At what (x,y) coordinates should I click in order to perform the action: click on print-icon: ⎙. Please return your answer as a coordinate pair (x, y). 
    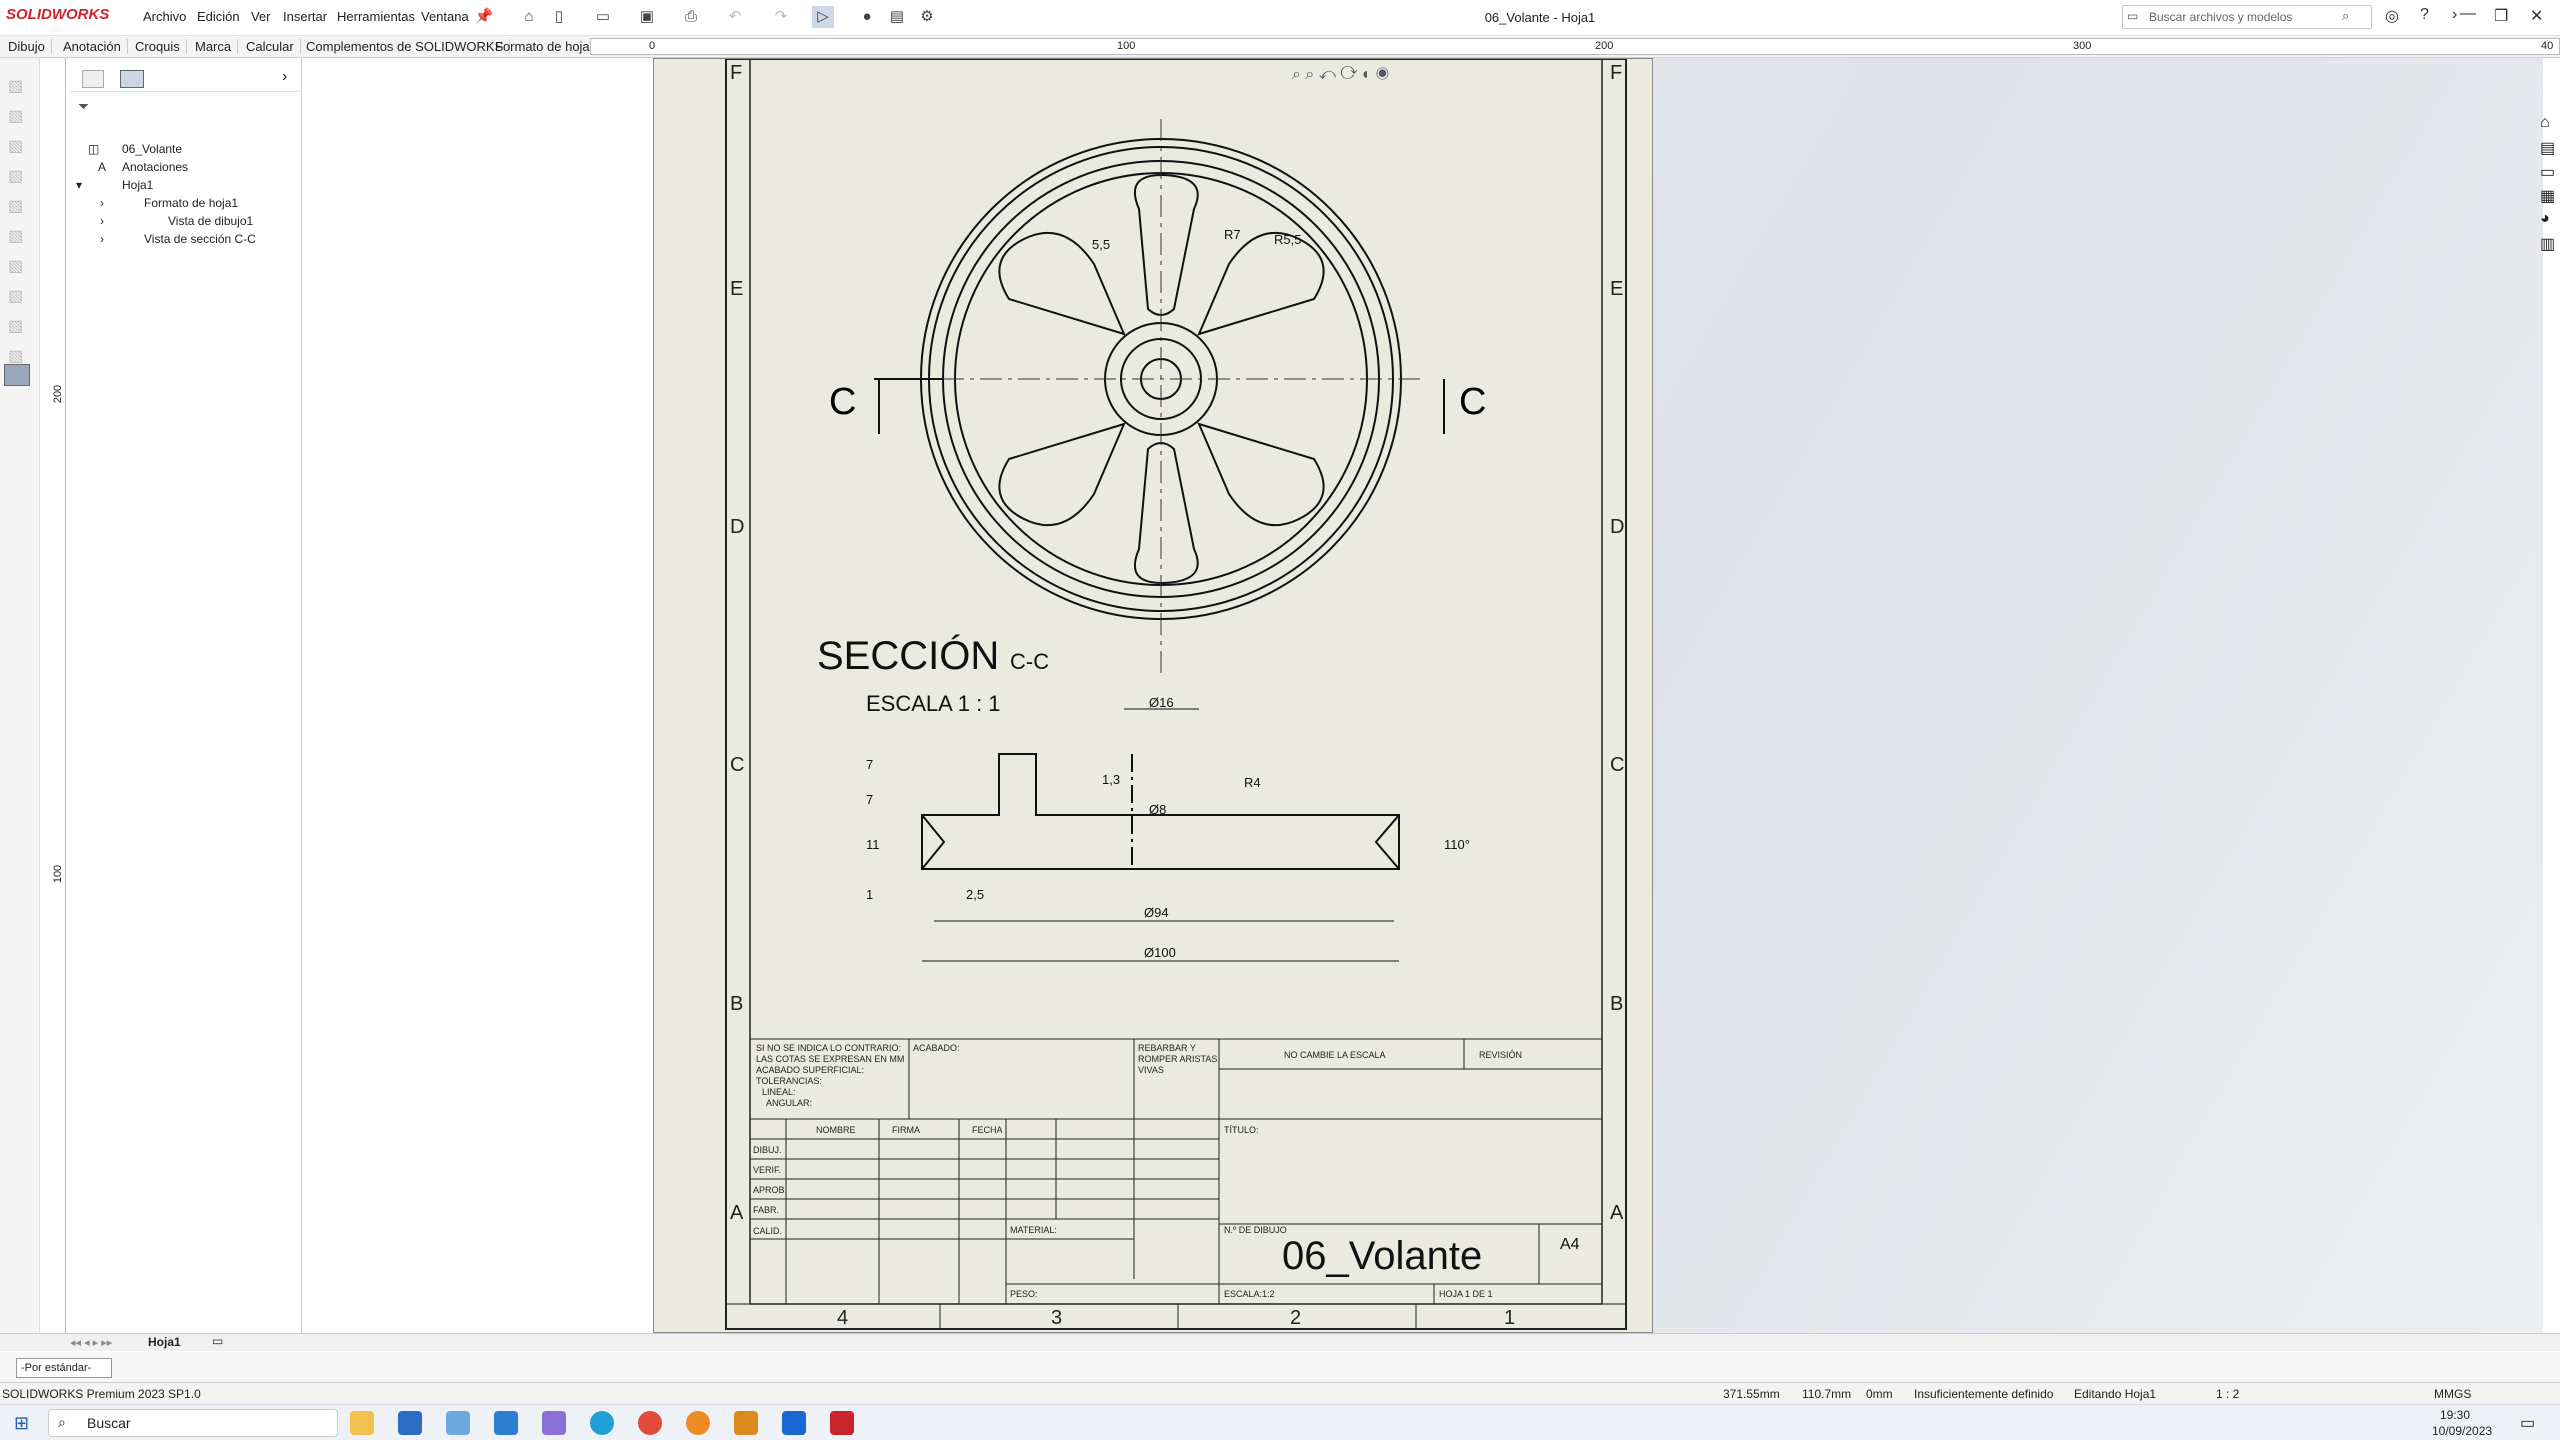
    Looking at the image, I should click on (691, 17).